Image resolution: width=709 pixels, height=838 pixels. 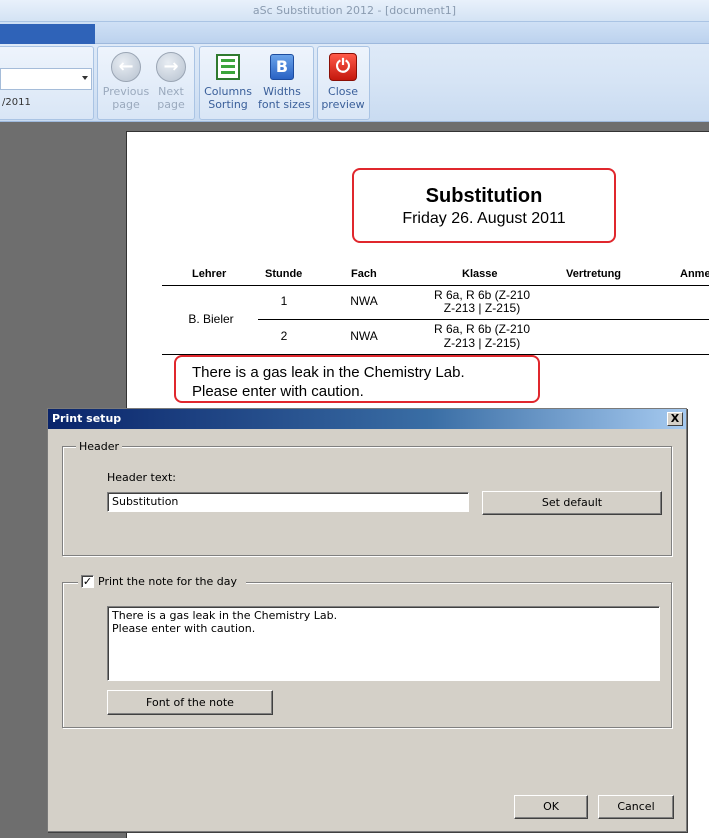 I want to click on set-default-button: Set default, so click(x=572, y=503).